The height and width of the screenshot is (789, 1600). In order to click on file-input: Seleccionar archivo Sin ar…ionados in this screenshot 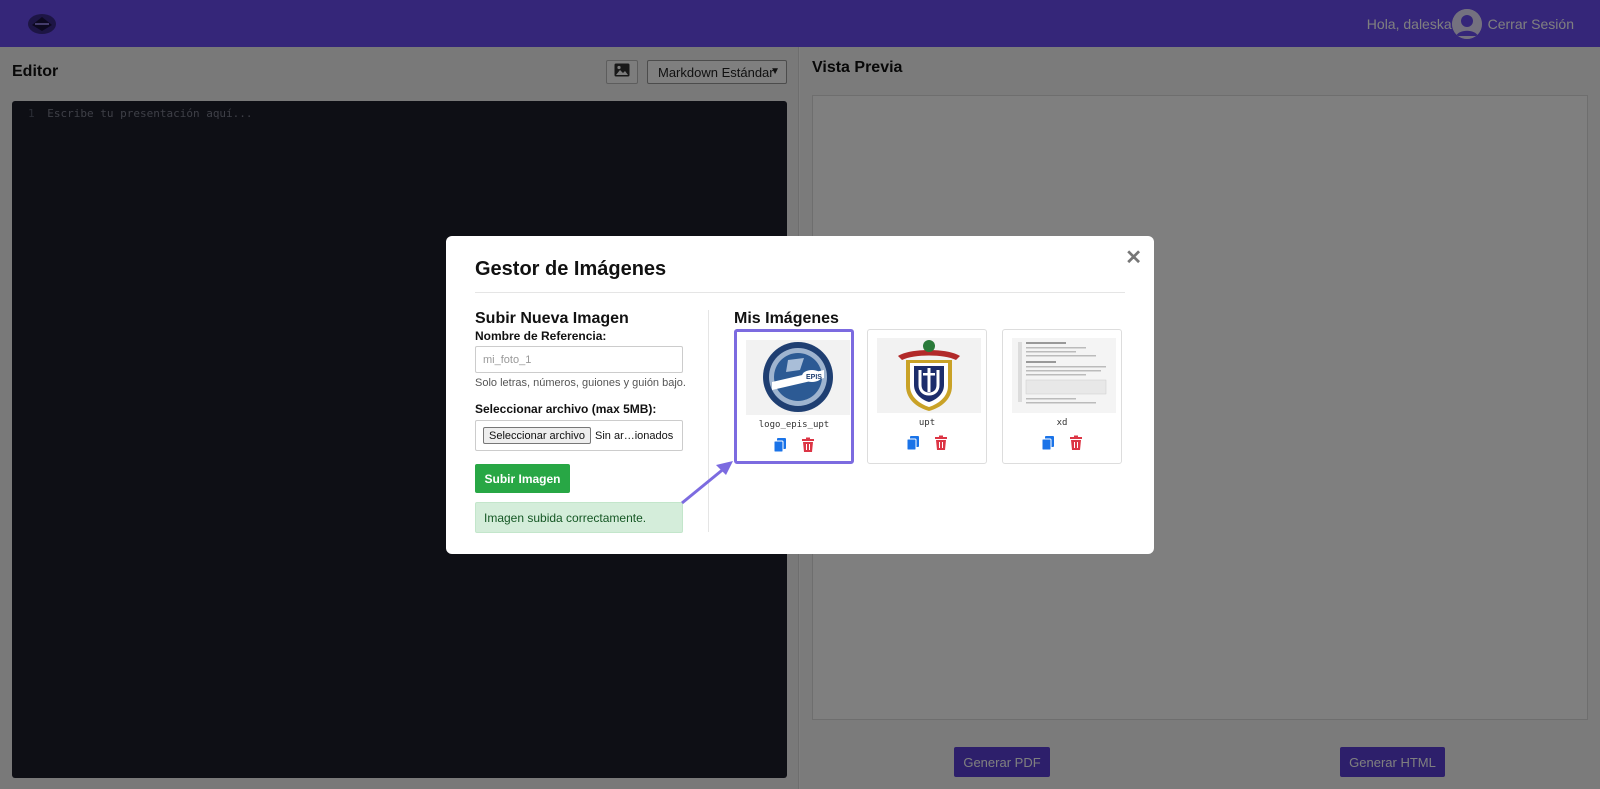, I will do `click(579, 435)`.